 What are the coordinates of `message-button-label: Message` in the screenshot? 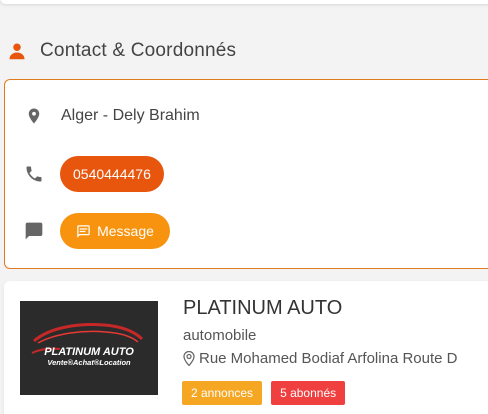 It's located at (125, 231).